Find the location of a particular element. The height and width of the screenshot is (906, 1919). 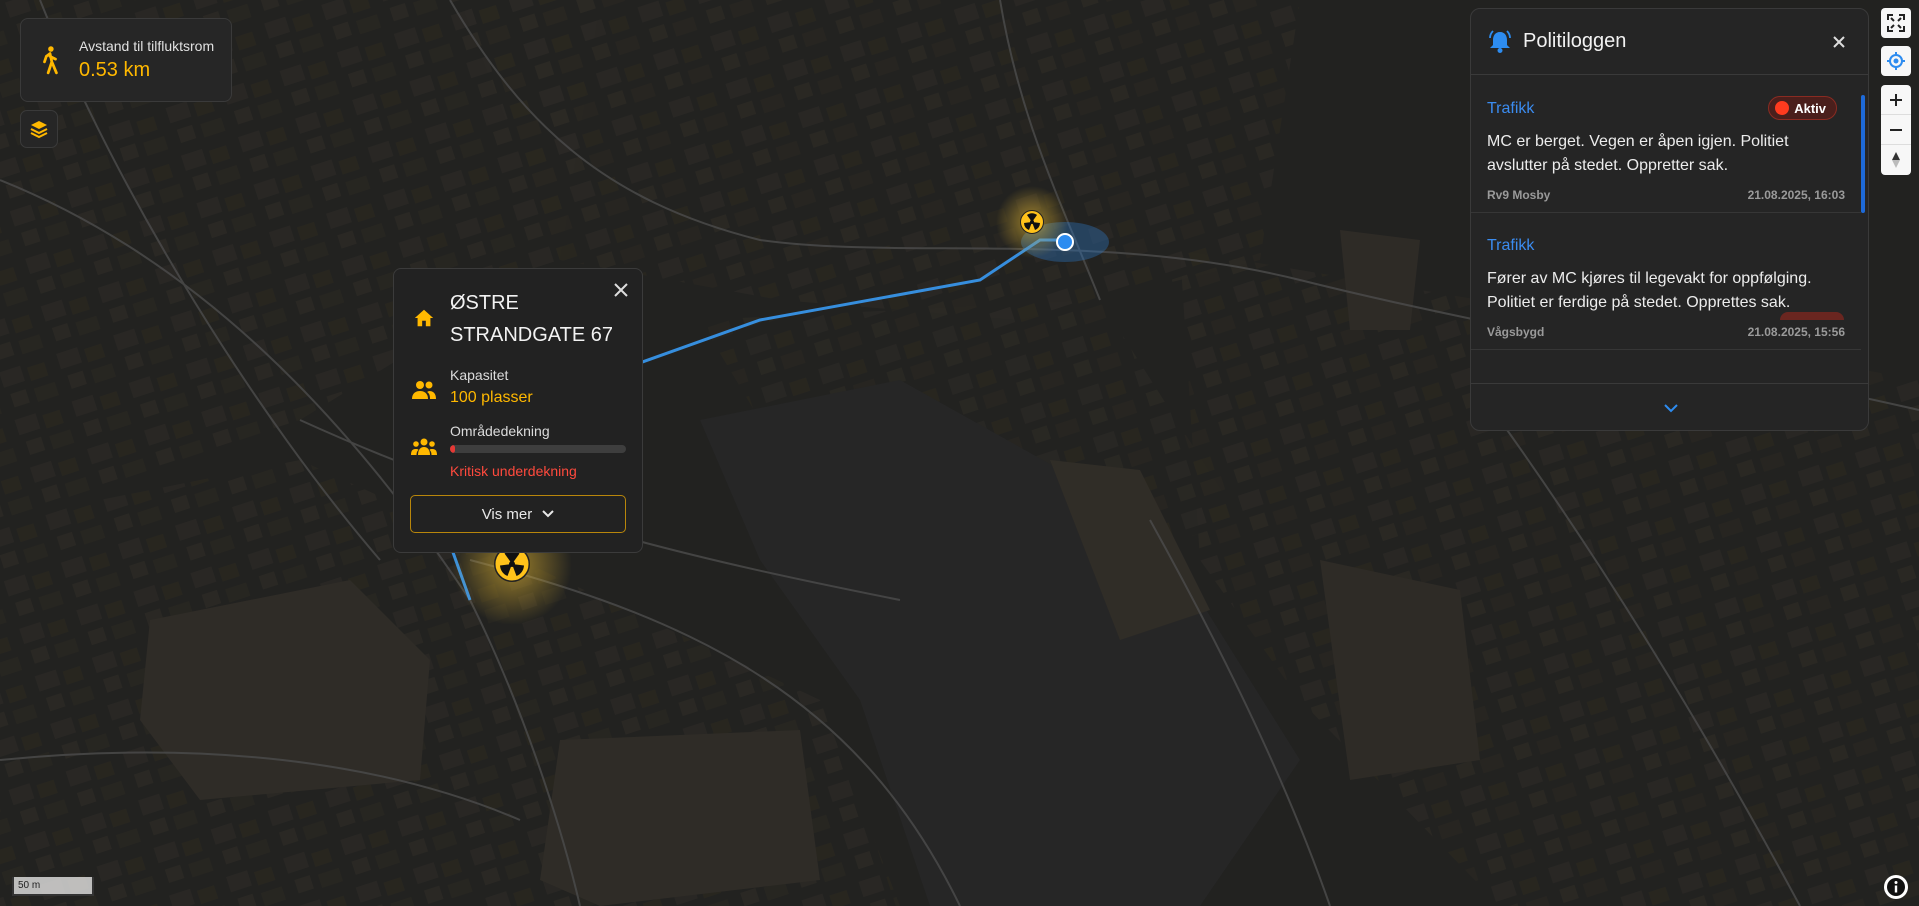

expand-log-button is located at coordinates (1669, 406).